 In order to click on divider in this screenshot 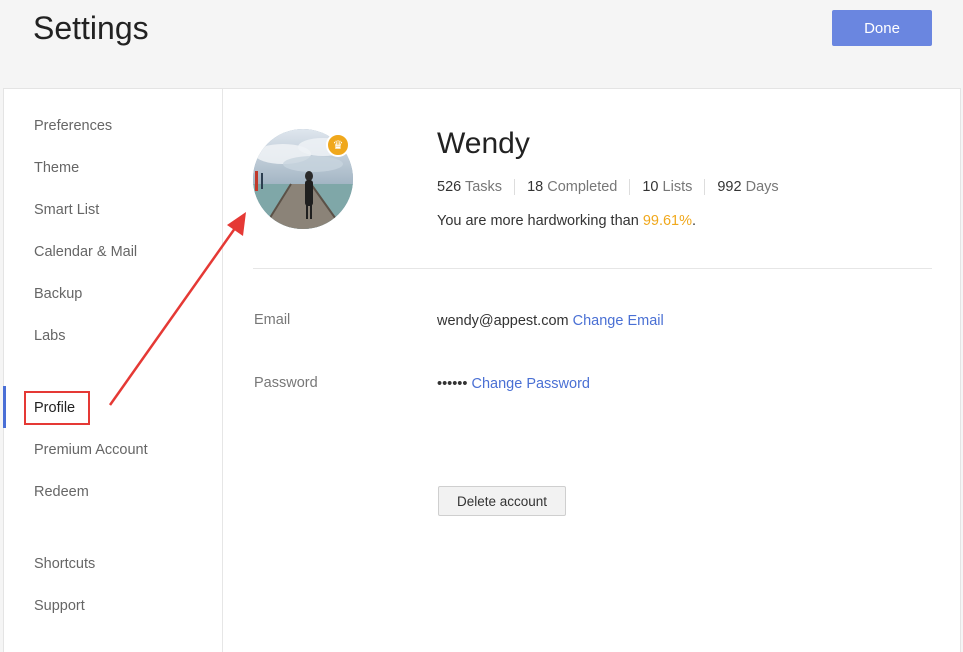, I will do `click(592, 268)`.